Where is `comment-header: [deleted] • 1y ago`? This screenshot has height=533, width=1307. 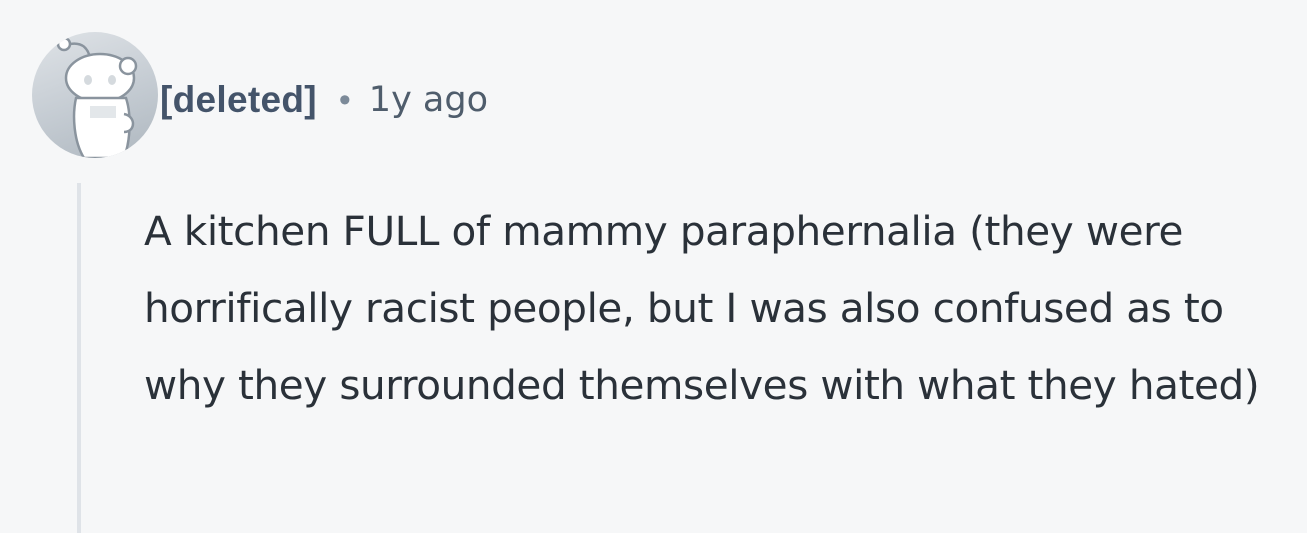 comment-header: [deleted] • 1y ago is located at coordinates (324, 100).